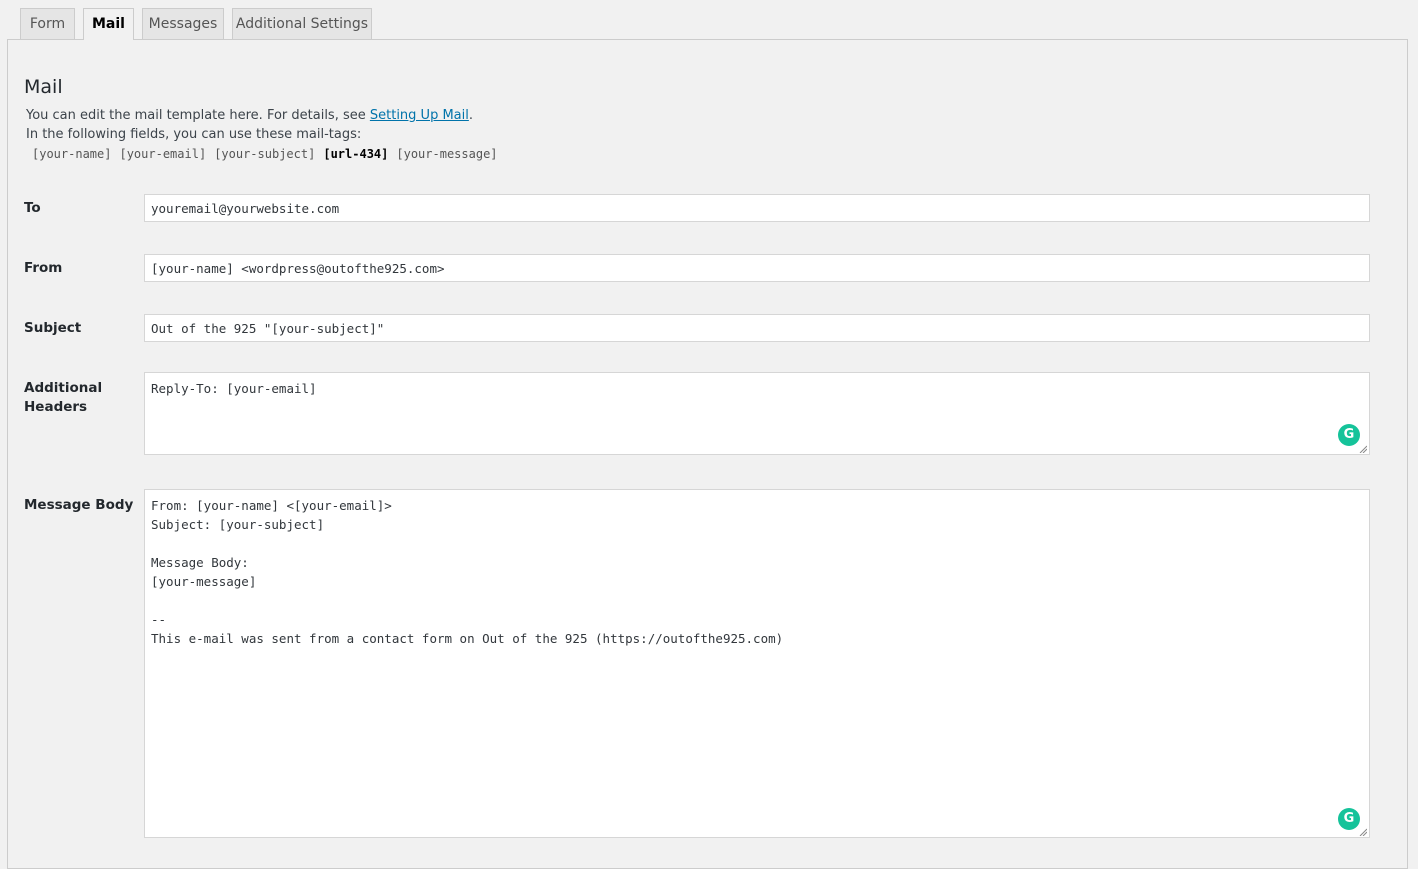 This screenshot has height=869, width=1418. I want to click on from-input, so click(757, 268).